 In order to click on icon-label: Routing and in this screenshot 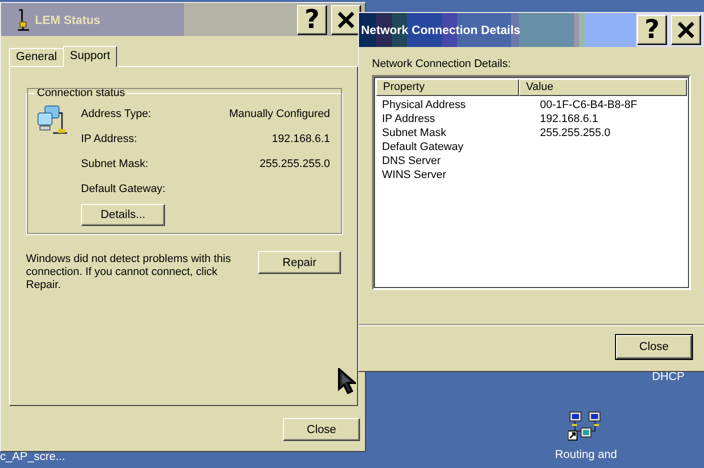, I will do `click(586, 455)`.